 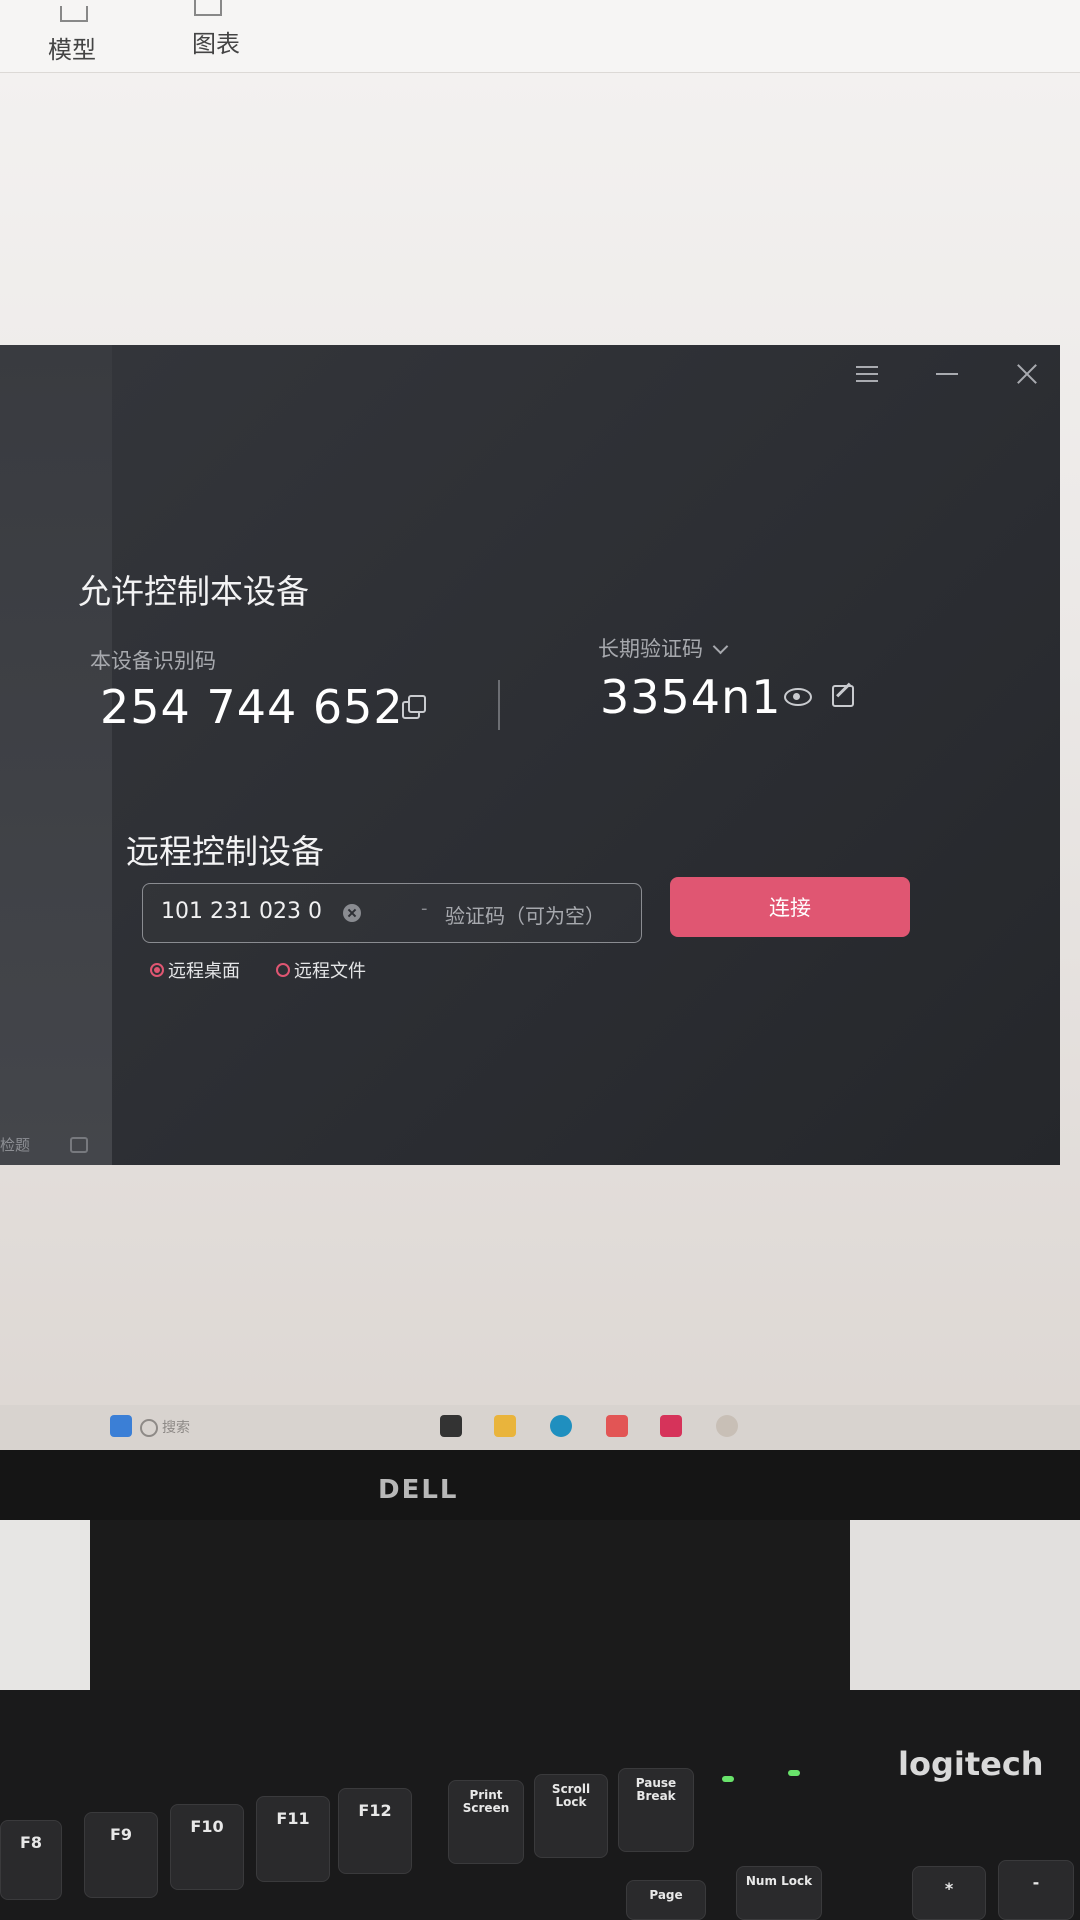 I want to click on minimize-icon, so click(x=947, y=374).